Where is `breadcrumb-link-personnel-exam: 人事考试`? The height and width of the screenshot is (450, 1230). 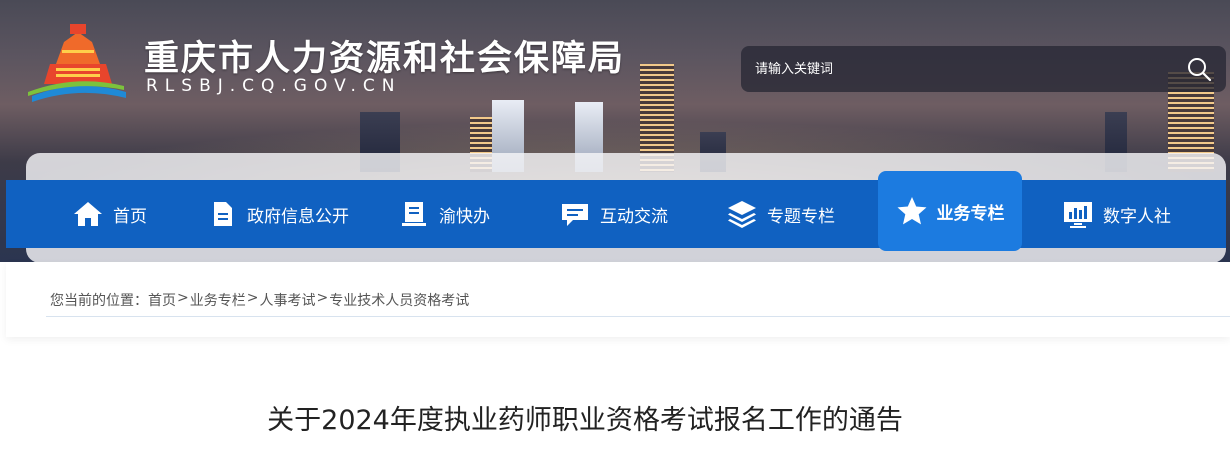 breadcrumb-link-personnel-exam: 人事考试 is located at coordinates (287, 300).